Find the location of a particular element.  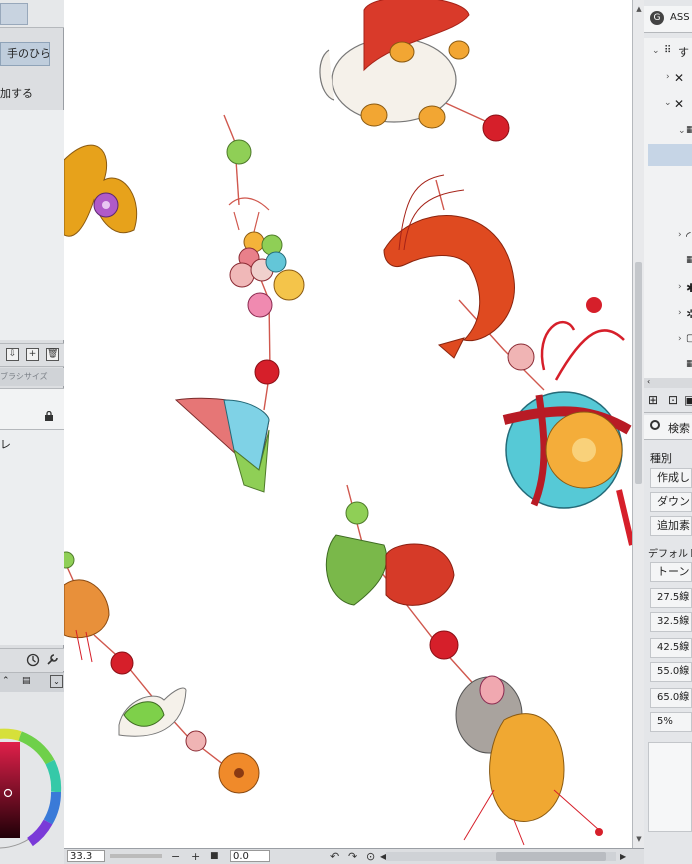

lock-icon is located at coordinates (49, 416).